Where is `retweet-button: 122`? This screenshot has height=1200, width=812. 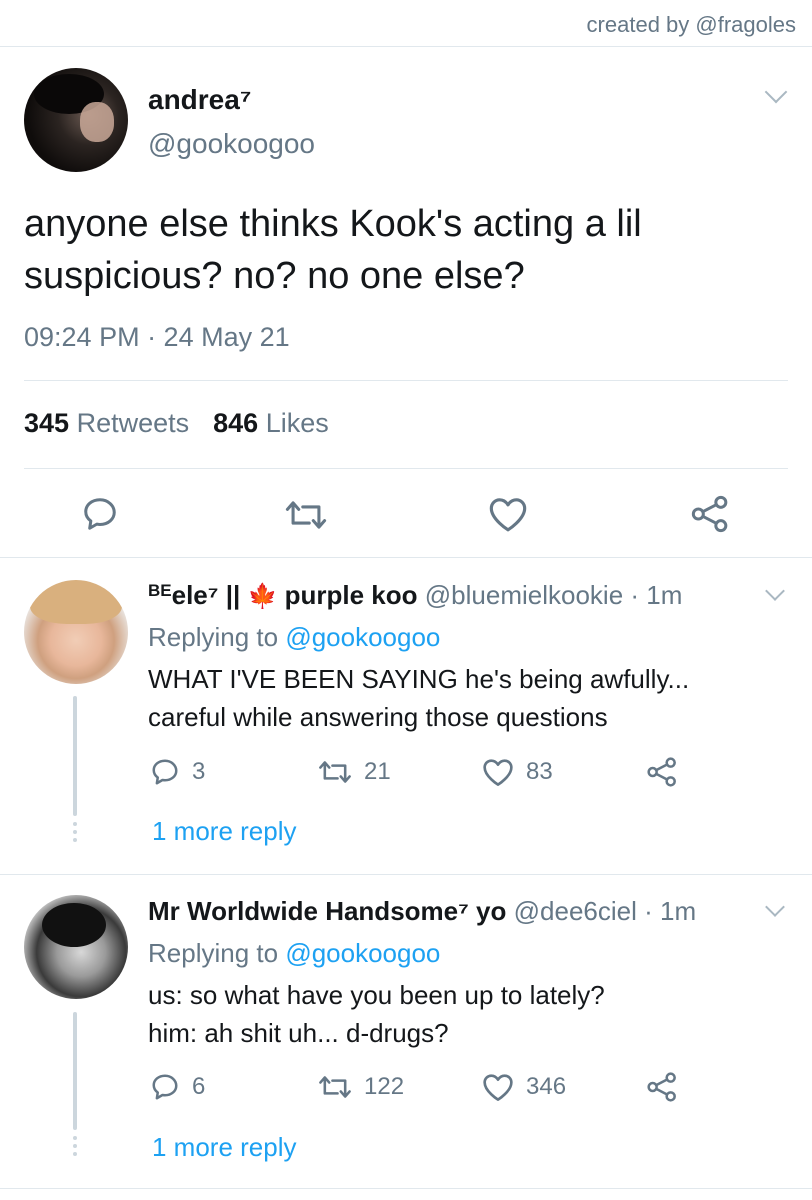
retweet-button: 122 is located at coordinates (361, 1087).